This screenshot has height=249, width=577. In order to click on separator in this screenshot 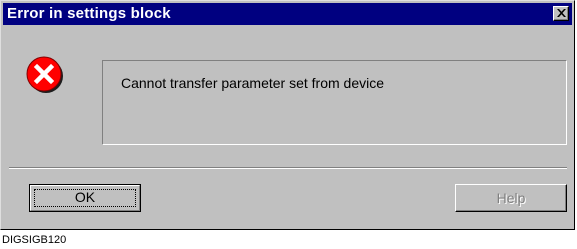, I will do `click(288, 168)`.